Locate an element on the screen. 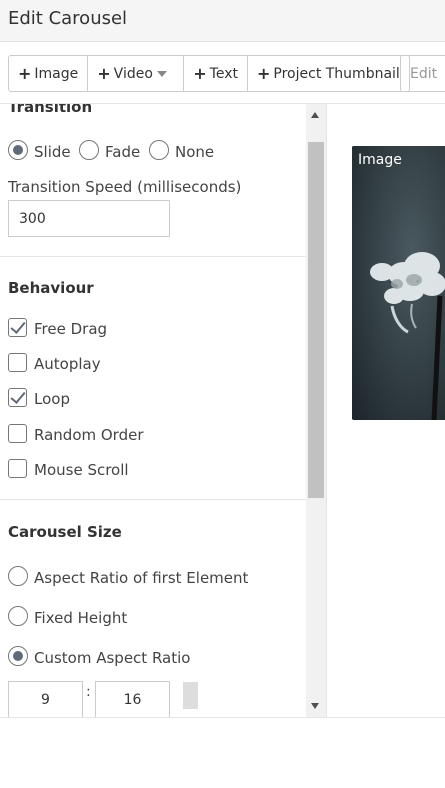 This screenshot has height=788, width=445. edit-button-label: Edit is located at coordinates (424, 73).